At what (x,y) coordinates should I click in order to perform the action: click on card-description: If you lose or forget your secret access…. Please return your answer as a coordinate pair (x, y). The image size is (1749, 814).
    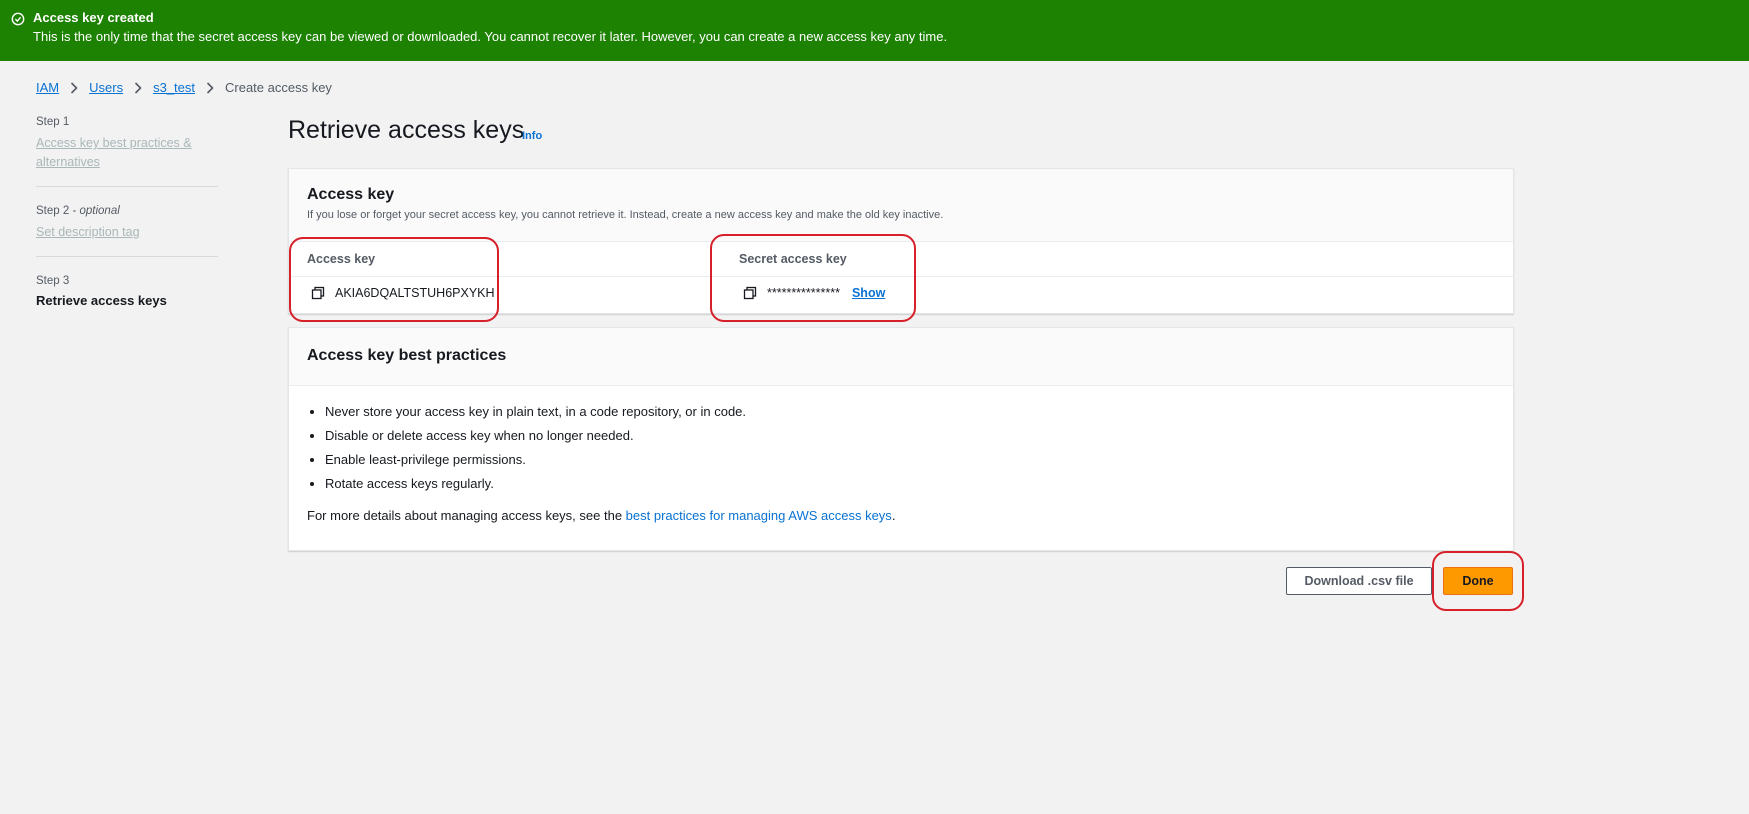
    Looking at the image, I should click on (625, 215).